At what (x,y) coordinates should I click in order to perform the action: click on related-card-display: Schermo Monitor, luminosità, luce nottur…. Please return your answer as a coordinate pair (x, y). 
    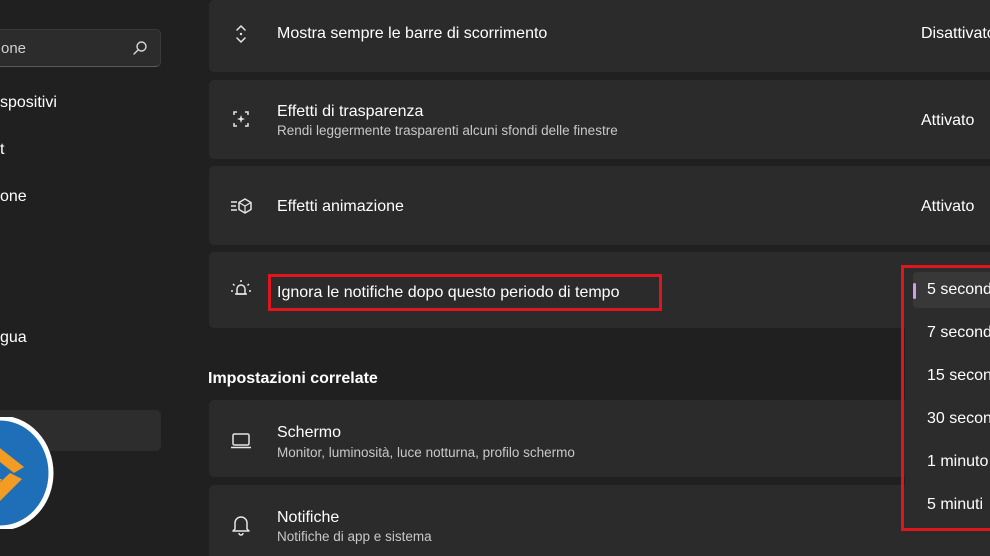
    Looking at the image, I should click on (599, 438).